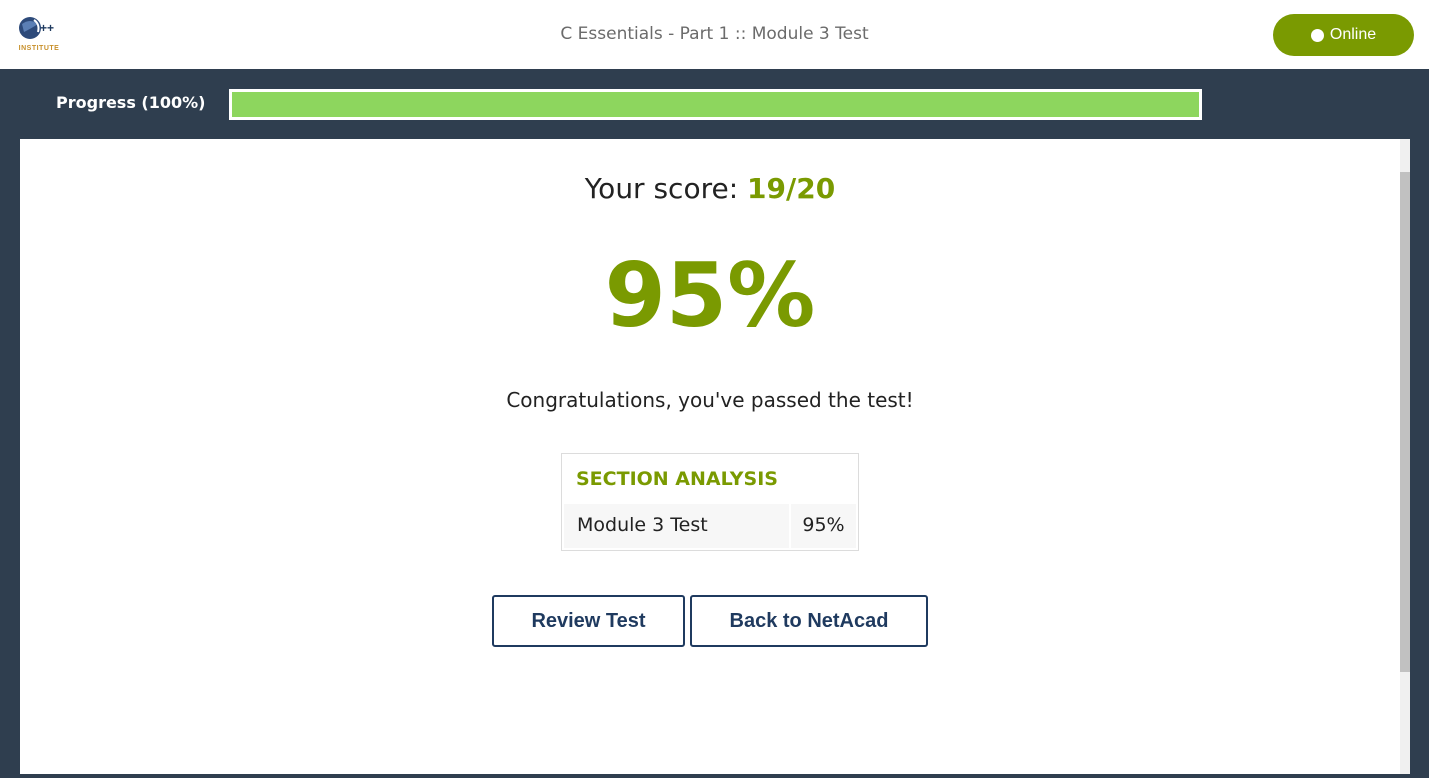  I want to click on logo-text: INSTITUTE, so click(39, 48).